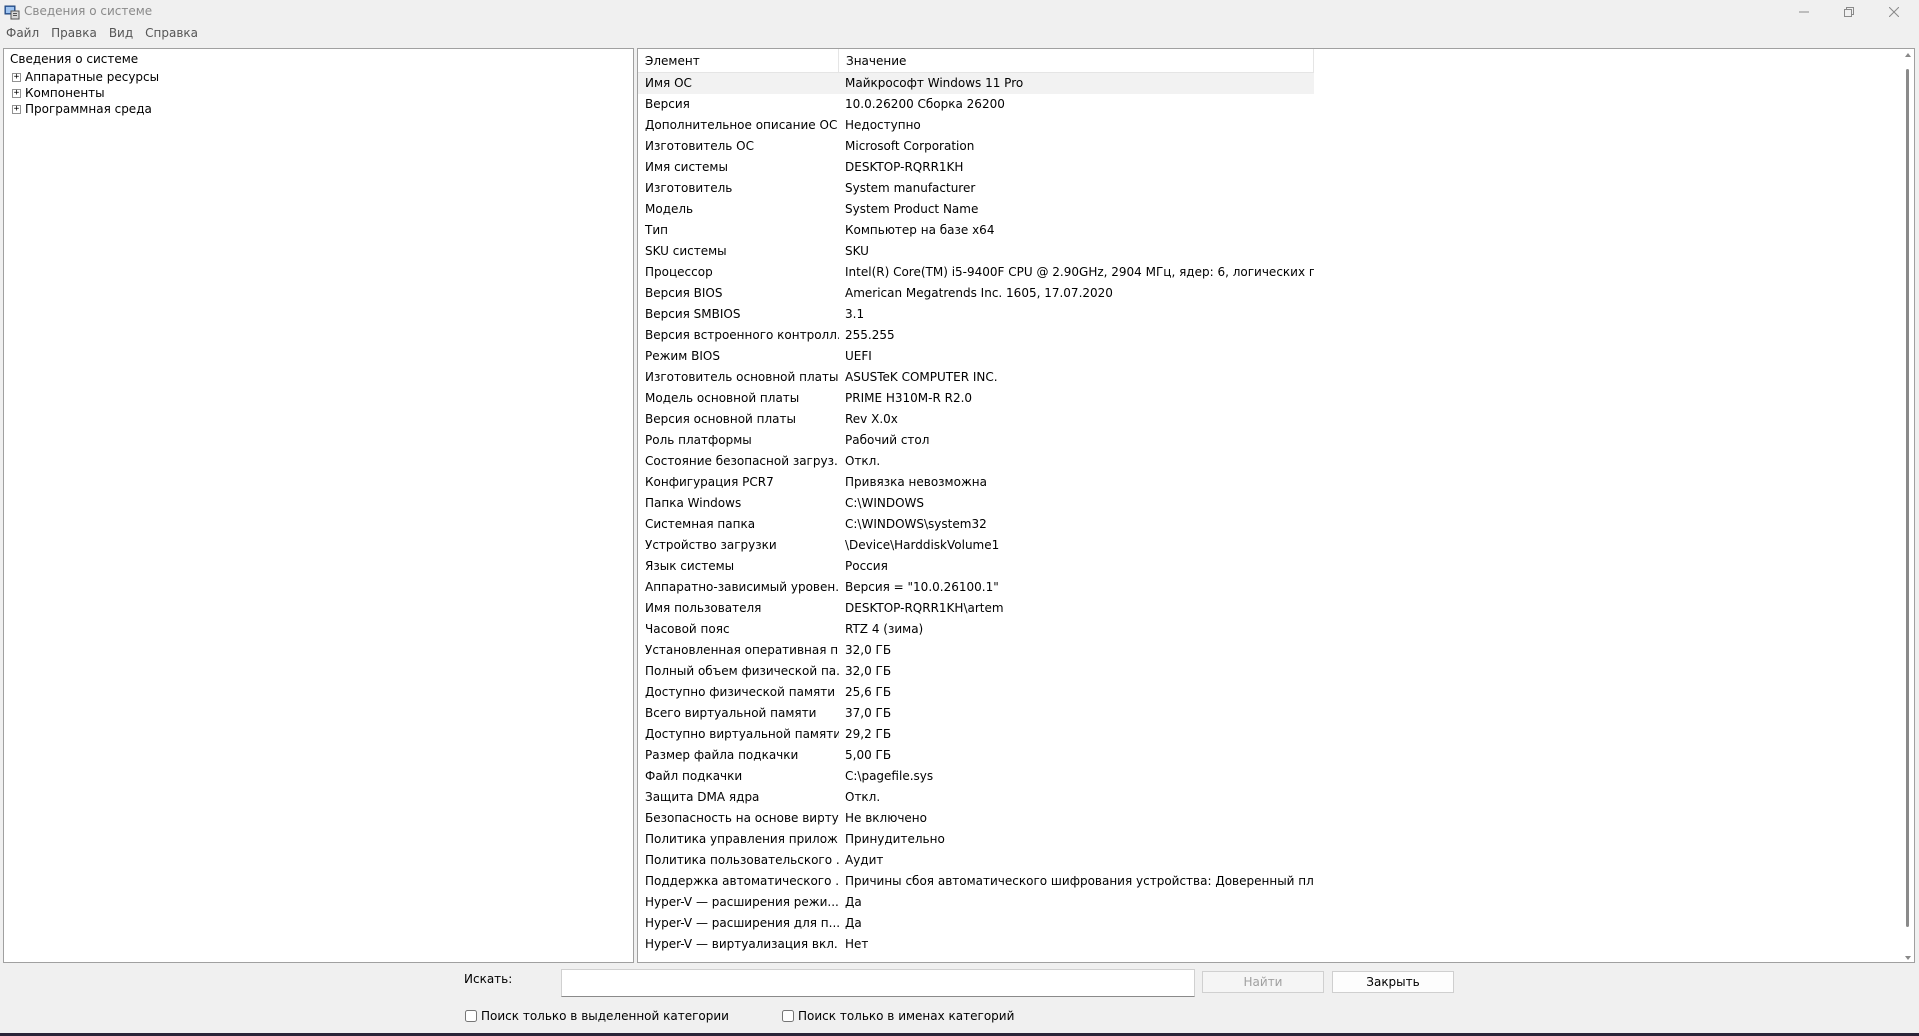 The width and height of the screenshot is (1919, 1036). Describe the element at coordinates (1907, 498) in the screenshot. I see `scrollbar-thumb` at that location.